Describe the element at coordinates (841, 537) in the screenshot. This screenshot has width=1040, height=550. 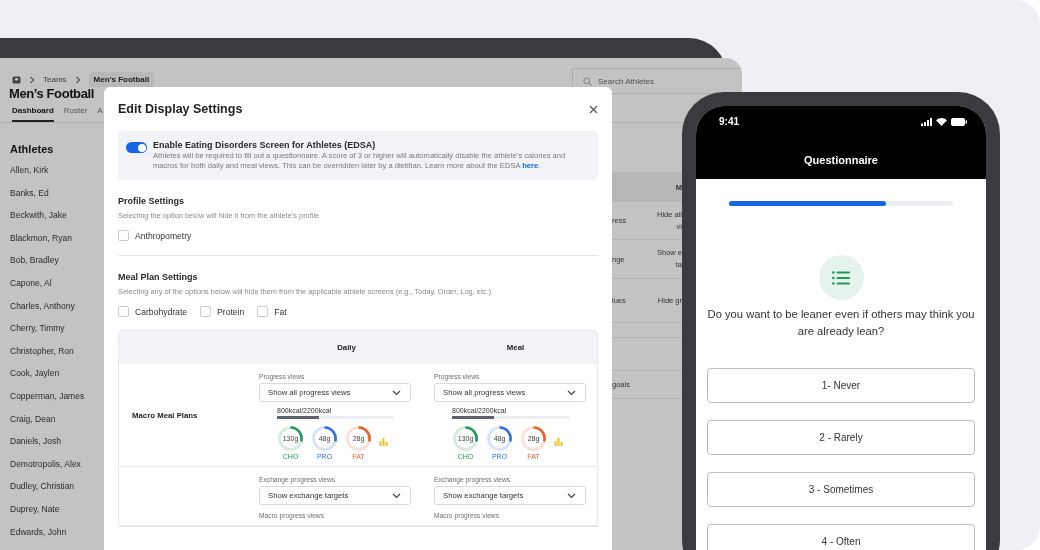
I see `answer-button: 4 - Often` at that location.